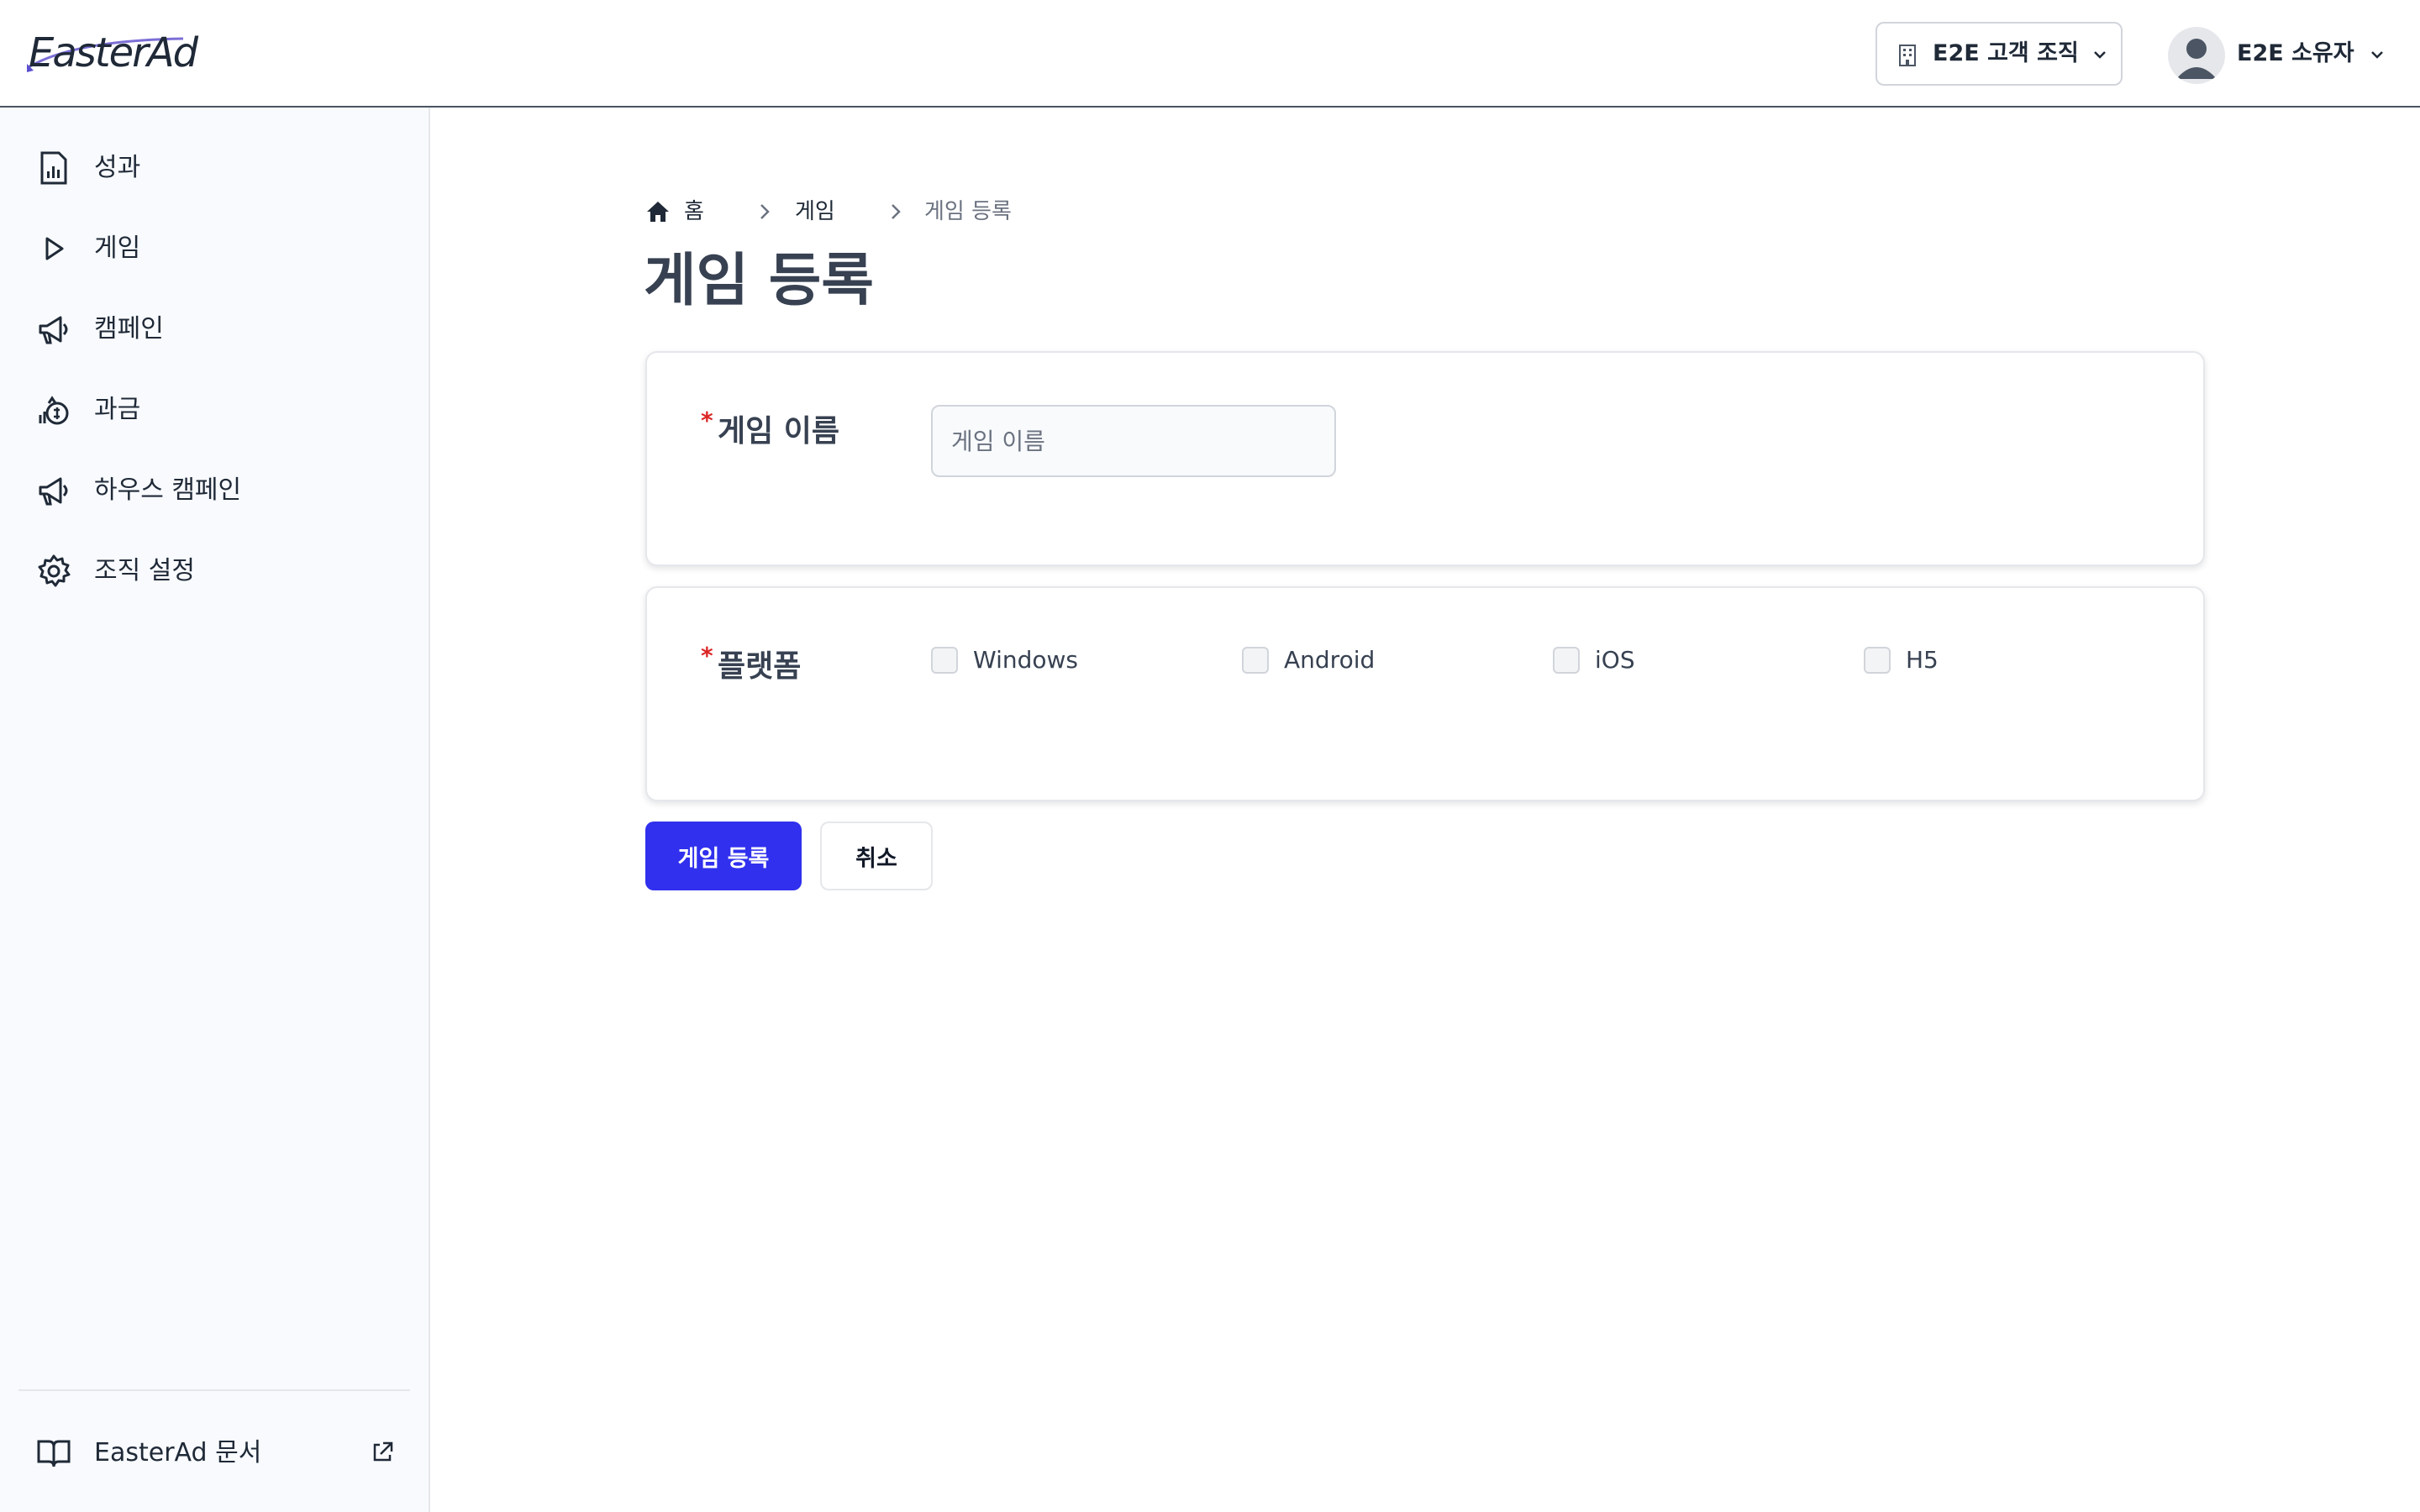 The image size is (2420, 1512). What do you see at coordinates (54, 570) in the screenshot?
I see `gear-icon` at bounding box center [54, 570].